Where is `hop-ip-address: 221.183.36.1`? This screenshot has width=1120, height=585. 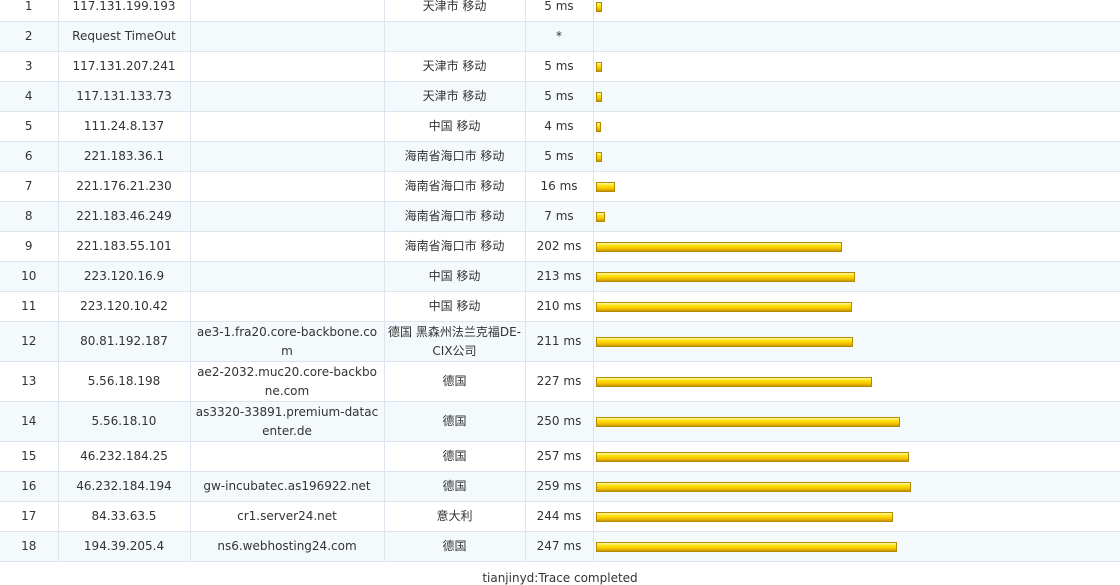
hop-ip-address: 221.183.36.1 is located at coordinates (124, 156).